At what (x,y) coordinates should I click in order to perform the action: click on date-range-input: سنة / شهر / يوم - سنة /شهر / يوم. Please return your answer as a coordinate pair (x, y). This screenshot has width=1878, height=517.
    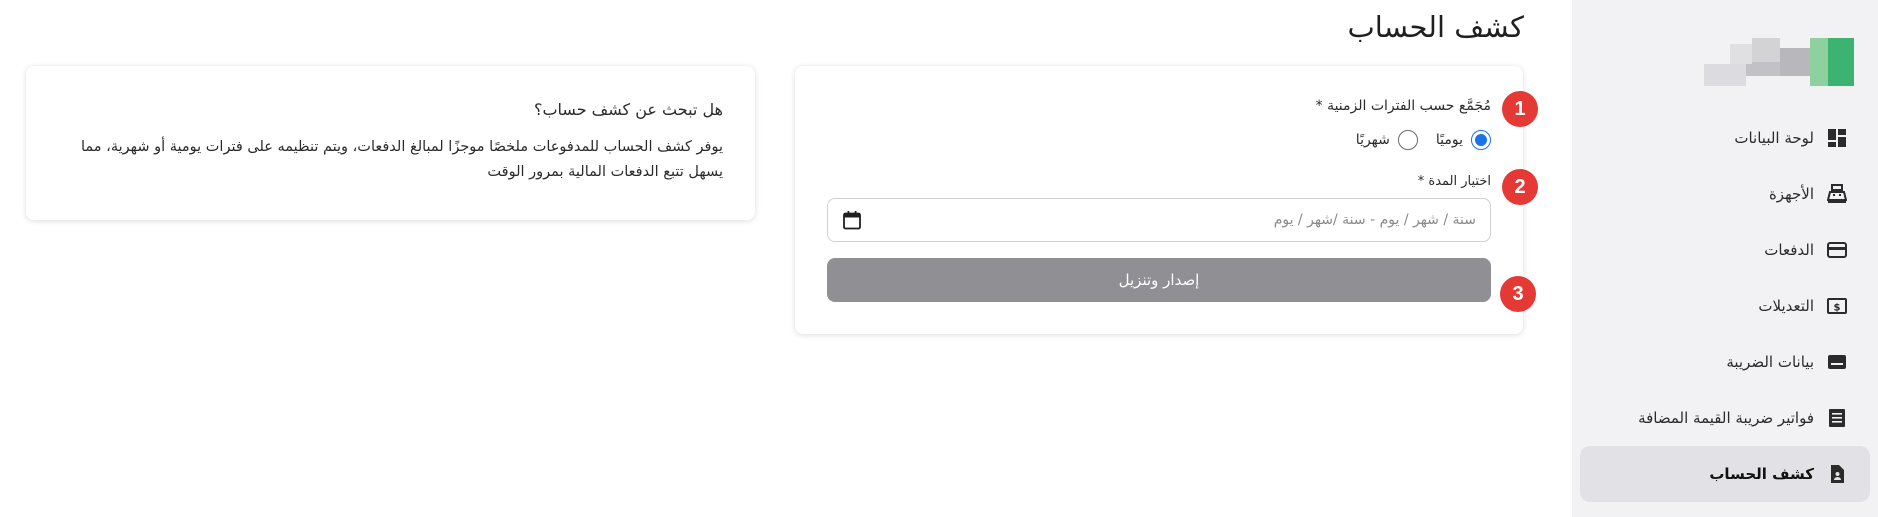
    Looking at the image, I should click on (1159, 220).